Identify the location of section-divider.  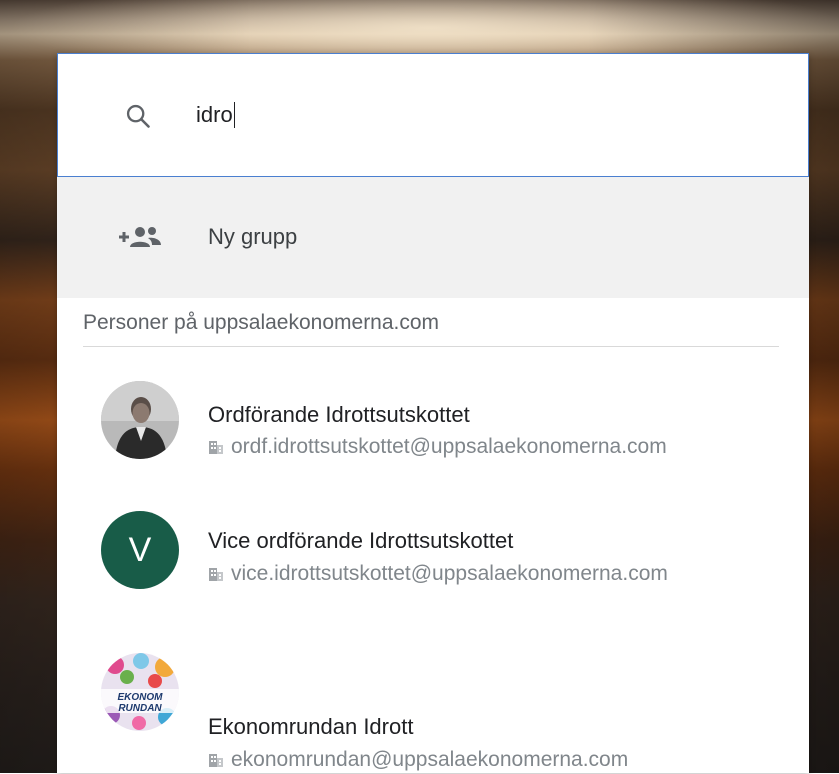
(431, 346).